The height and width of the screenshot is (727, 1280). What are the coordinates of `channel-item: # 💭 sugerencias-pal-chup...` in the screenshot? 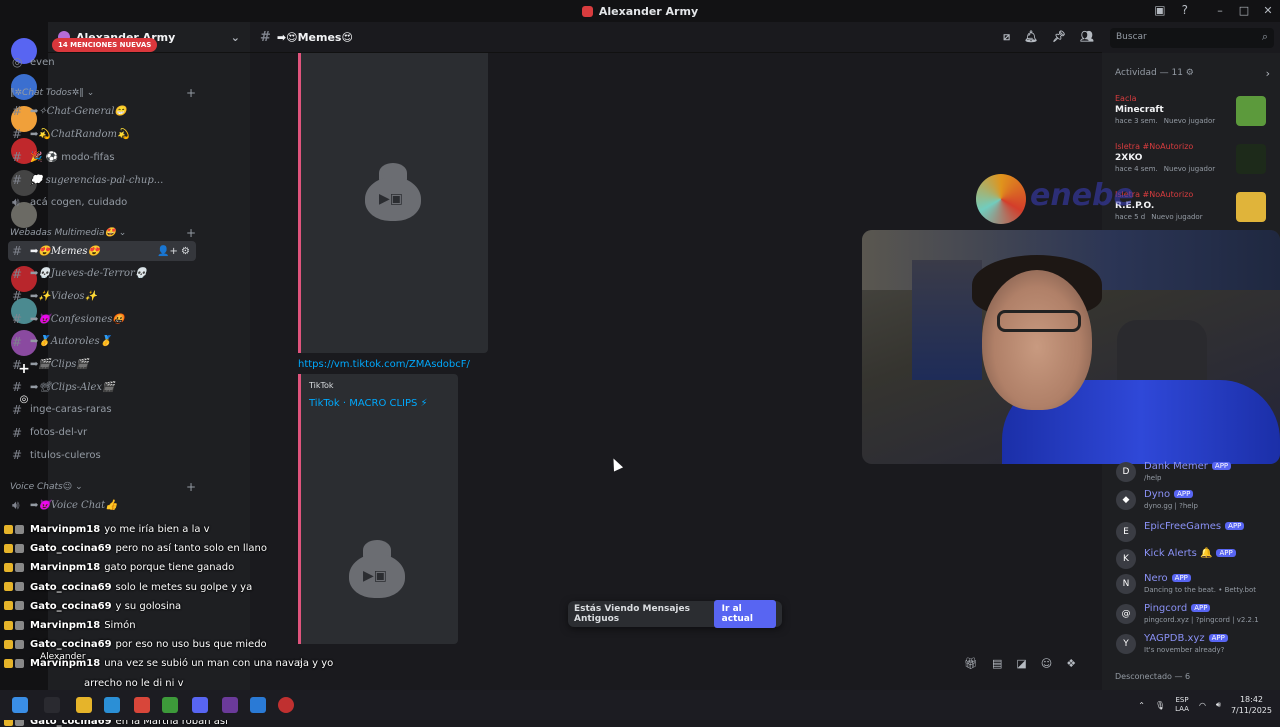 It's located at (102, 180).